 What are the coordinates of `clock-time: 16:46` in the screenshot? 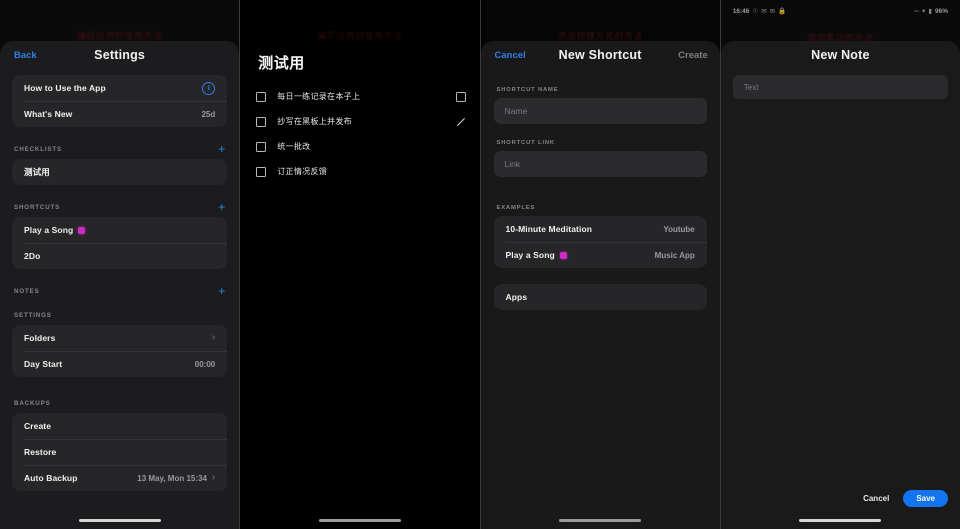 It's located at (741, 11).